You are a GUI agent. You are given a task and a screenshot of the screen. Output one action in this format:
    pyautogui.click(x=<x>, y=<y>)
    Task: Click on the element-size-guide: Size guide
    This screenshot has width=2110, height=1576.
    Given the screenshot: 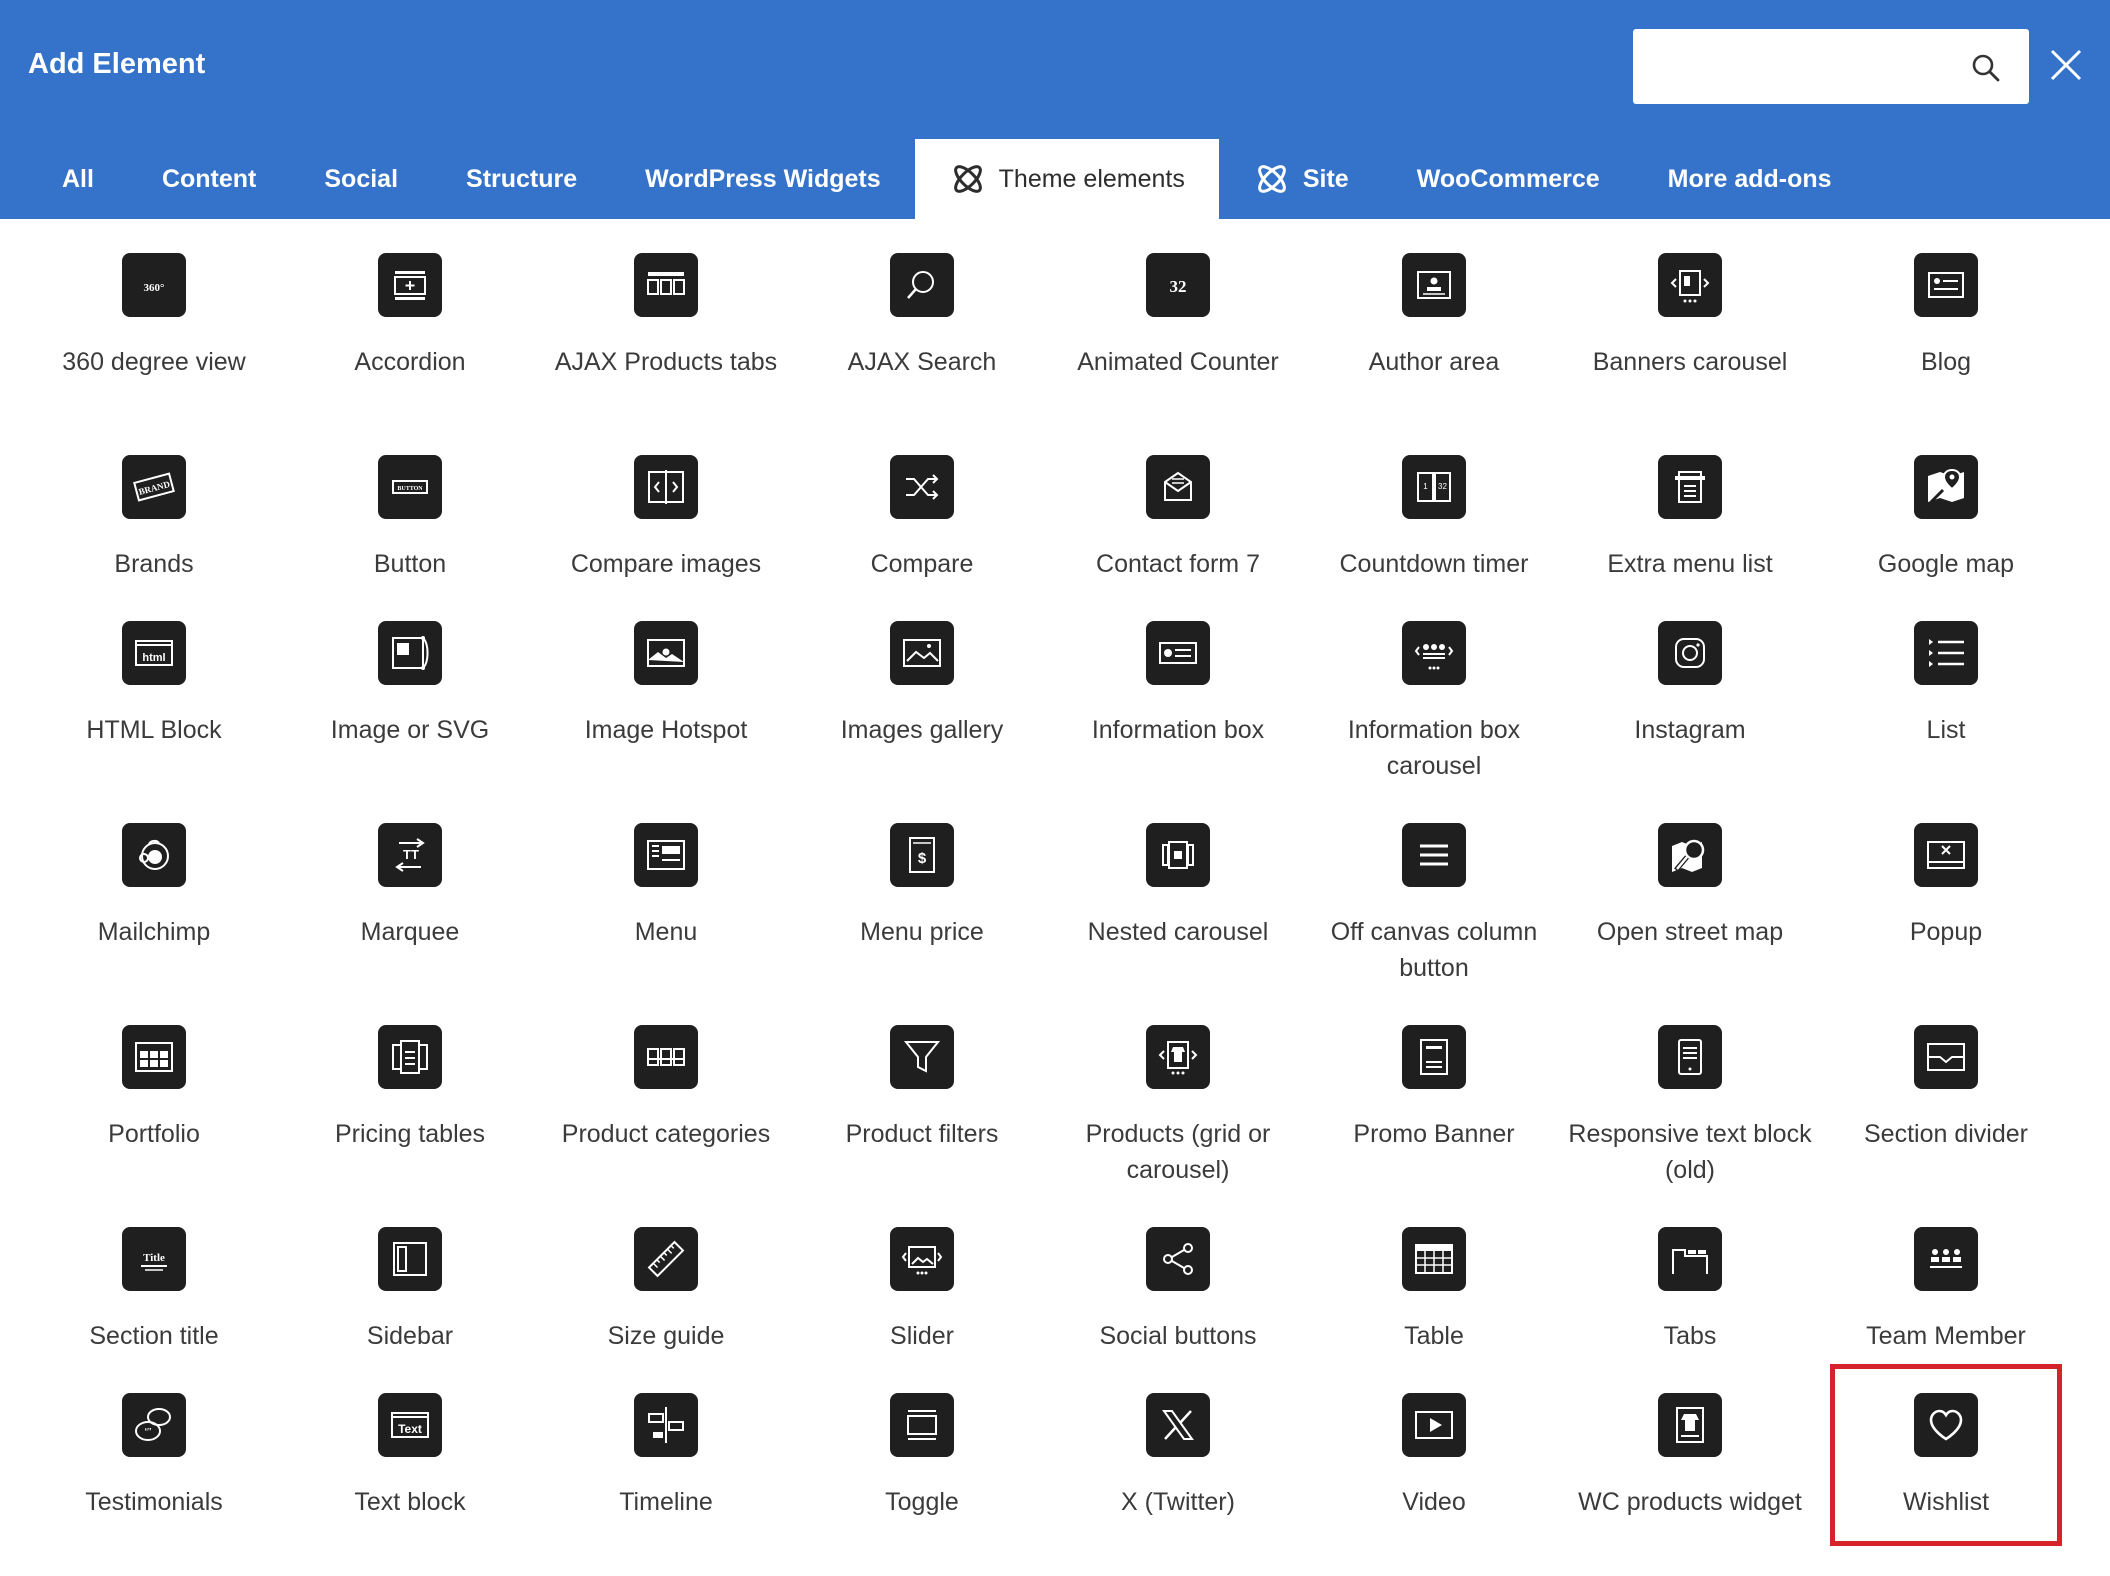 What is the action you would take?
    pyautogui.click(x=666, y=1276)
    